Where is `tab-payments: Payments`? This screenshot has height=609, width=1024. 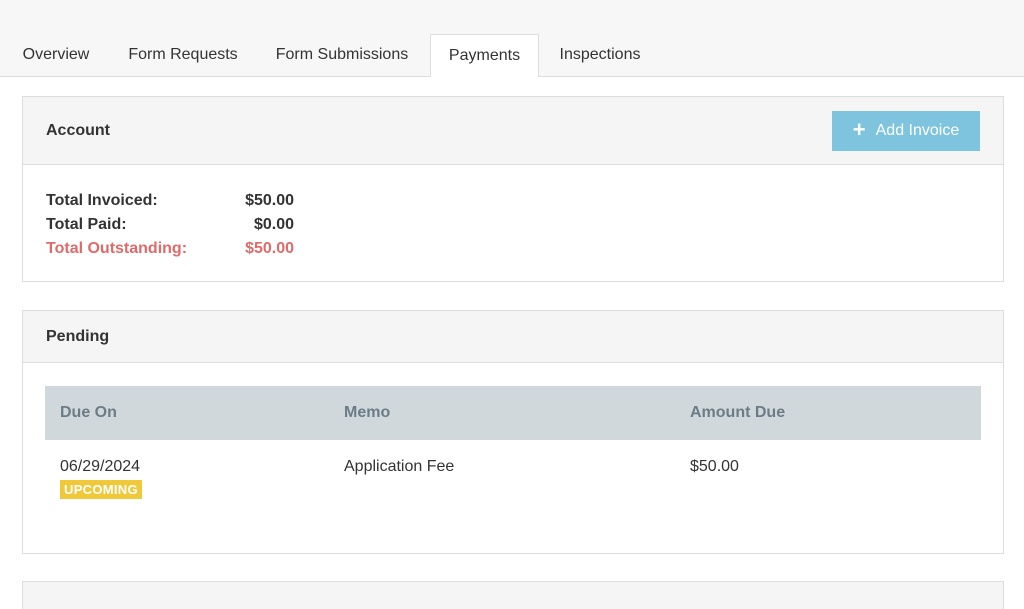
tab-payments: Payments is located at coordinates (484, 55).